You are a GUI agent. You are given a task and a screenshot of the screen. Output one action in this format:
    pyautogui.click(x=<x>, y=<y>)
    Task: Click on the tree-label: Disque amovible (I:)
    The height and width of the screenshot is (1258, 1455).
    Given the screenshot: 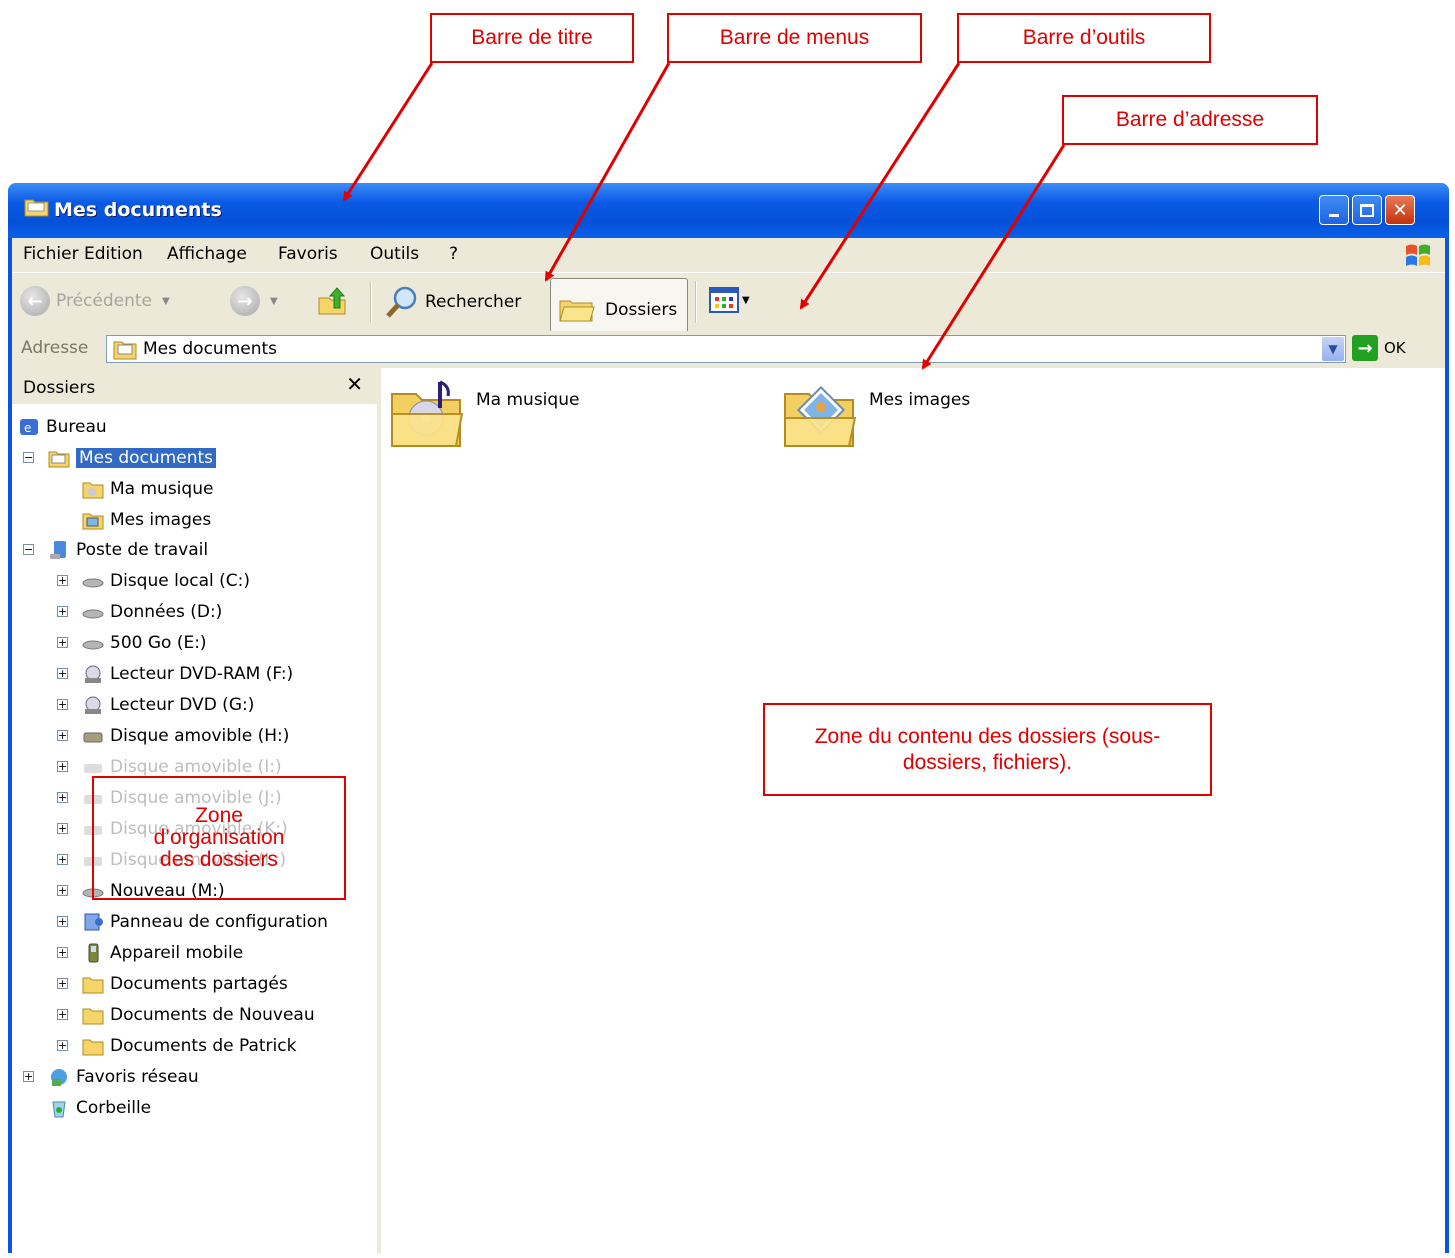 What is the action you would take?
    pyautogui.click(x=196, y=767)
    